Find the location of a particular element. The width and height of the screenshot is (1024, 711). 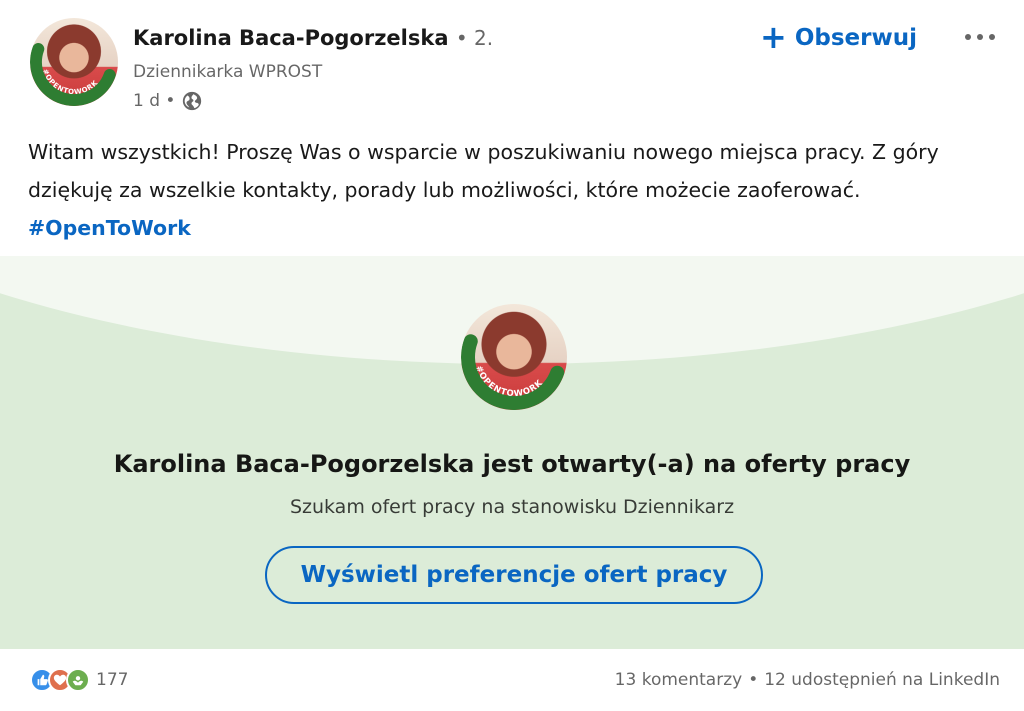

banner-avatar: #OPENTOWORK is located at coordinates (514, 357).